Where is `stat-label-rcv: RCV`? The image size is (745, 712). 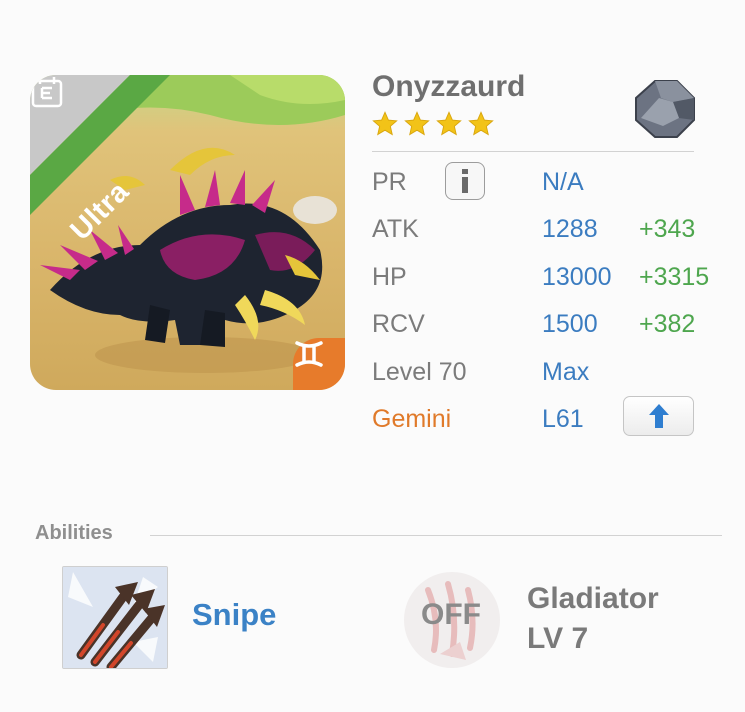
stat-label-rcv: RCV is located at coordinates (398, 324).